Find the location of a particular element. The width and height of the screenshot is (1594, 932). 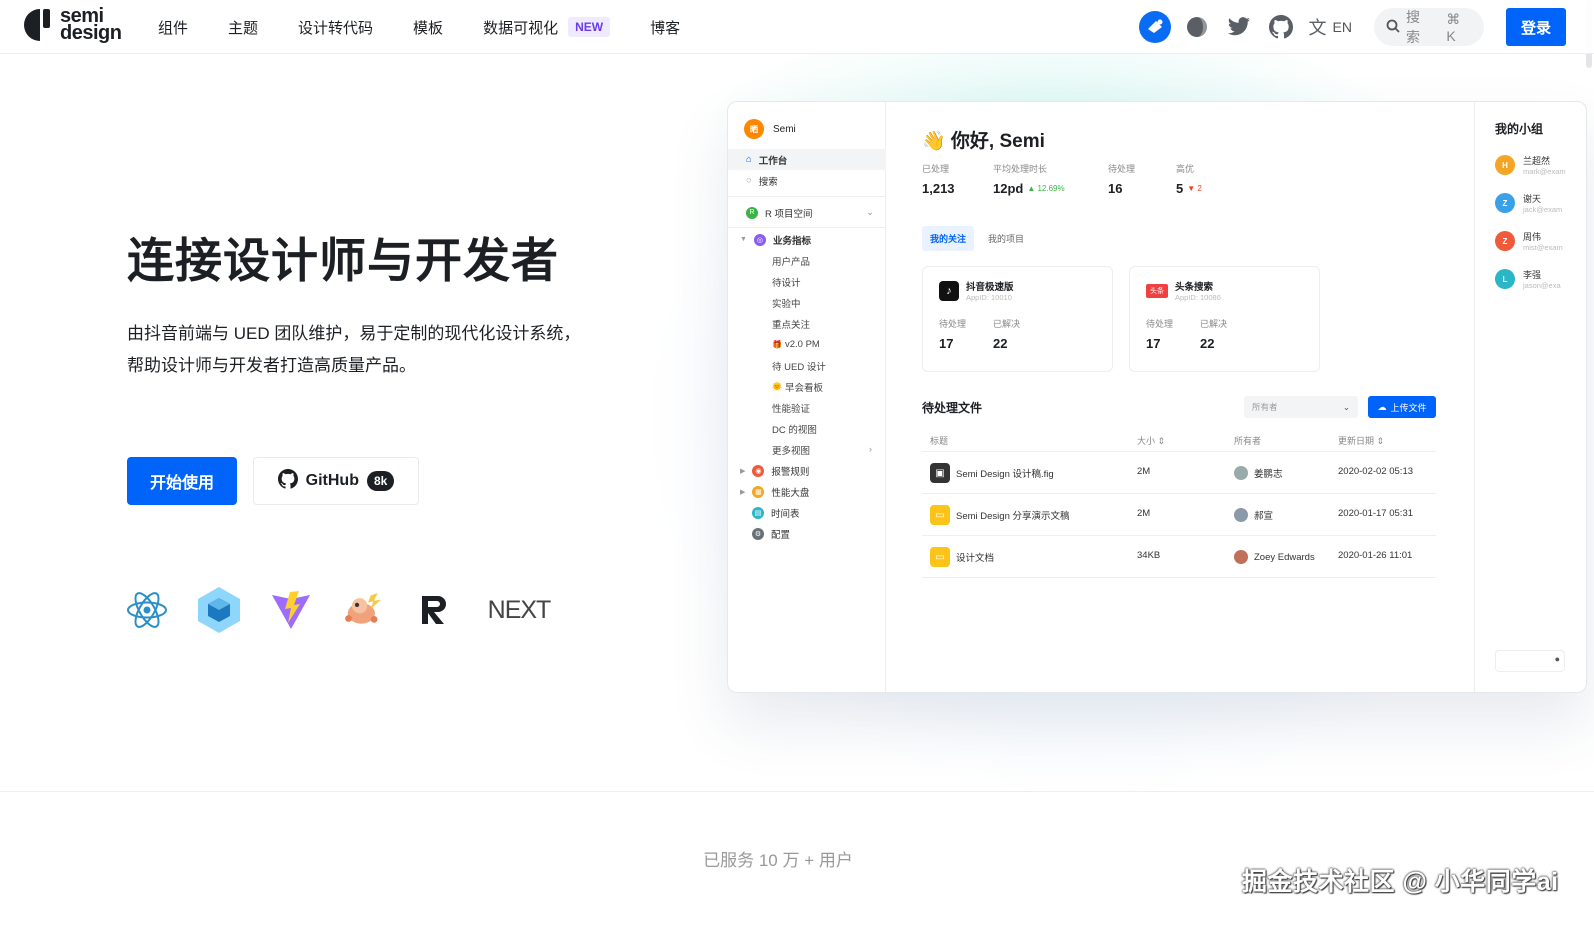

menu-item-blog: 博客 is located at coordinates (665, 27).